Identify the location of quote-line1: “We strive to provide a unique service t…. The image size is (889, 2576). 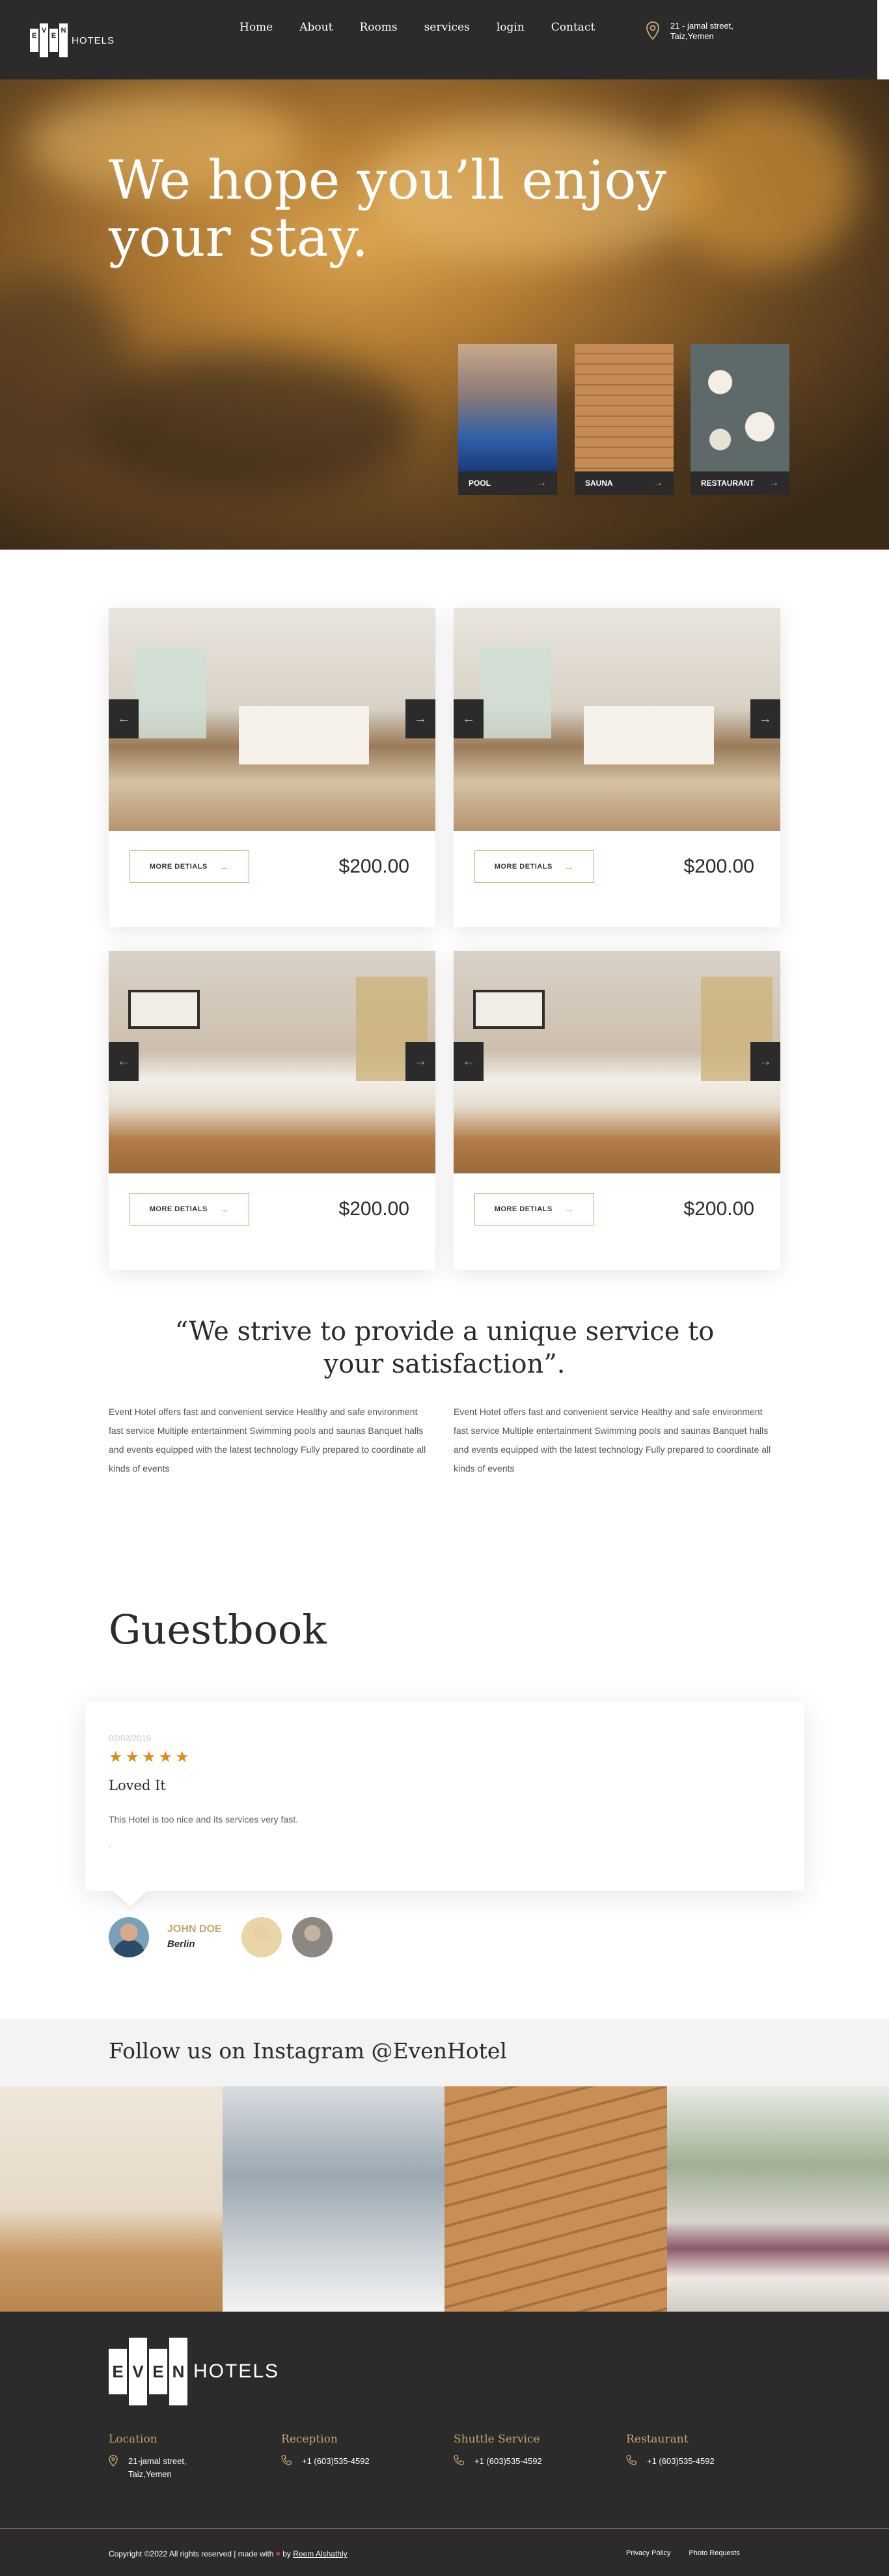
(444, 1332).